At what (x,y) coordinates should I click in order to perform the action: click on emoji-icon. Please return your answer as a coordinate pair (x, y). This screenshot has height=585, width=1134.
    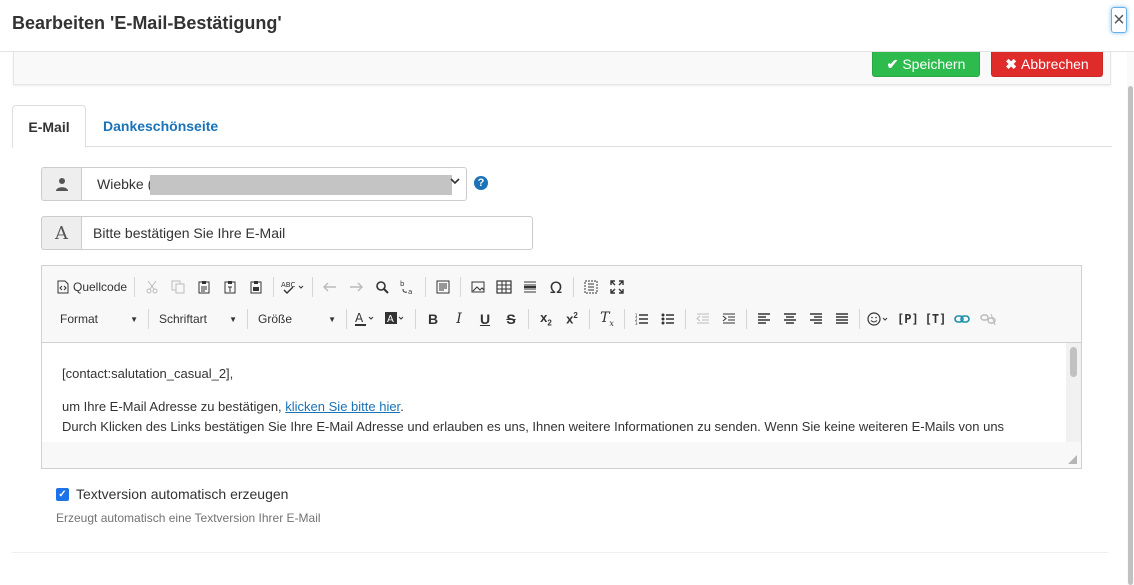
    Looking at the image, I should click on (879, 319).